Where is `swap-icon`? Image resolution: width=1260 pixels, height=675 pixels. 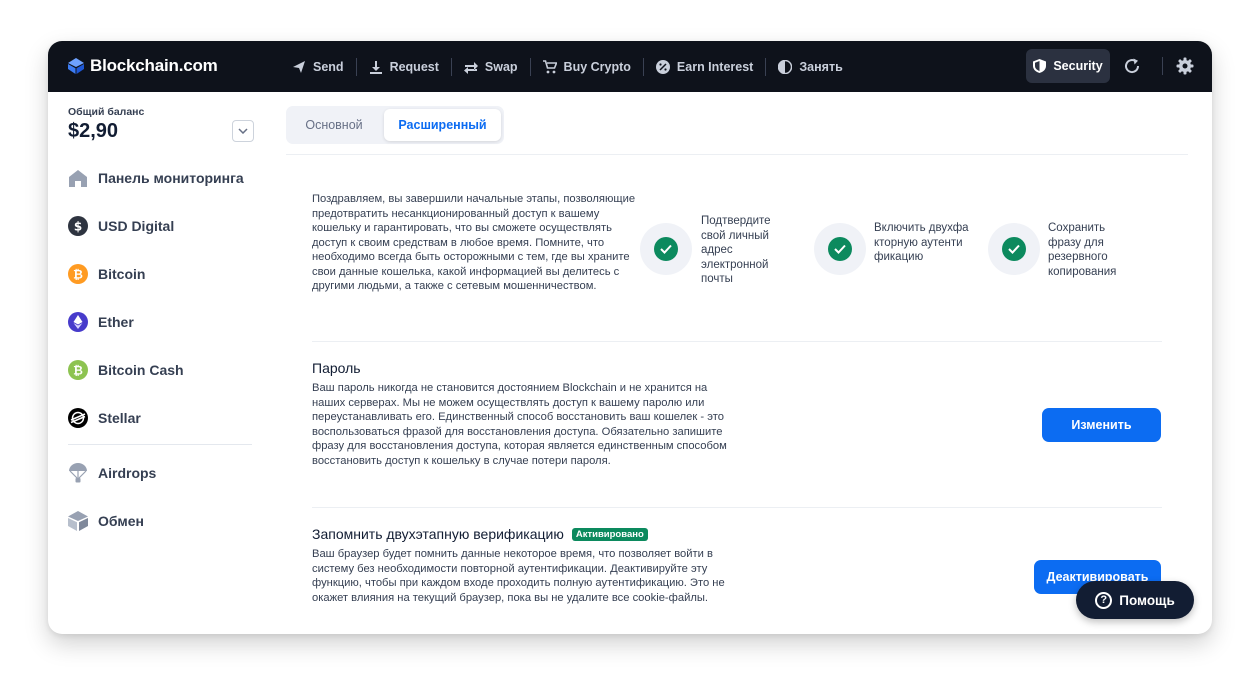 swap-icon is located at coordinates (470, 67).